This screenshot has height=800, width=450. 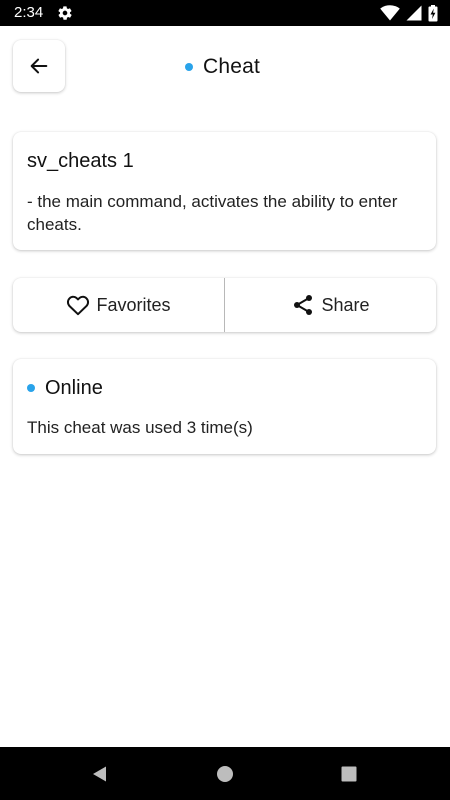 I want to click on online-card: Online This cheat was used 3 time(s), so click(x=224, y=406).